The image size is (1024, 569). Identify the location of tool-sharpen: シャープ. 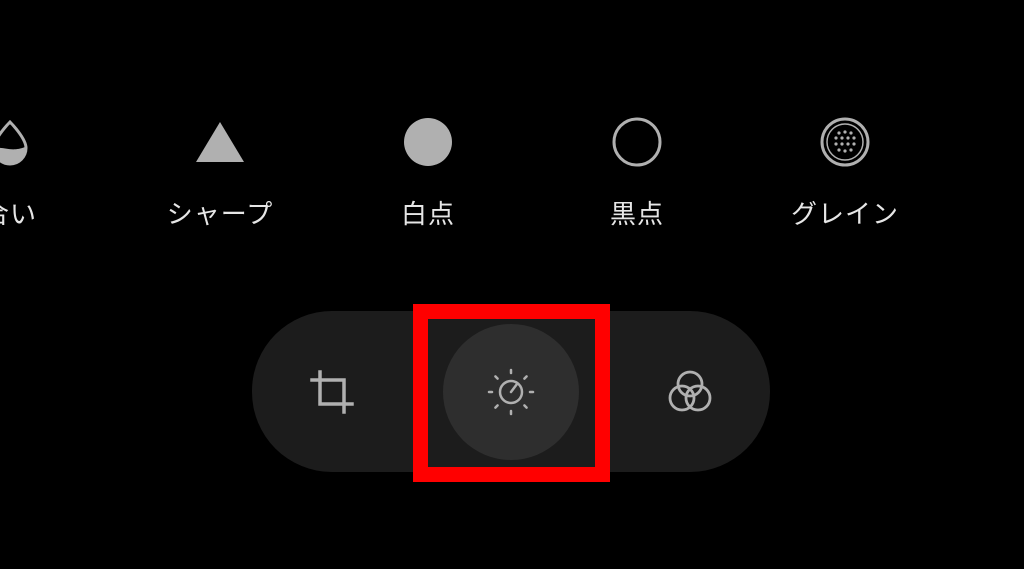
(220, 172).